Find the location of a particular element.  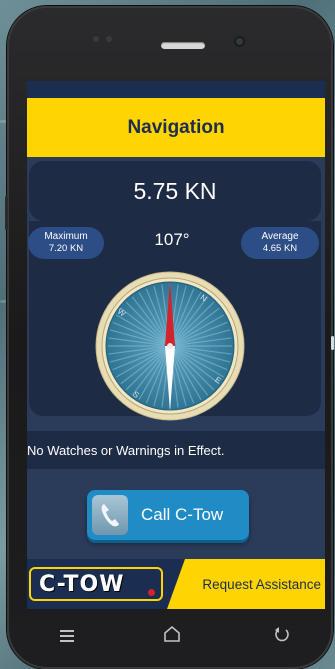

ctow-logo: C-TOW is located at coordinates (96, 584).